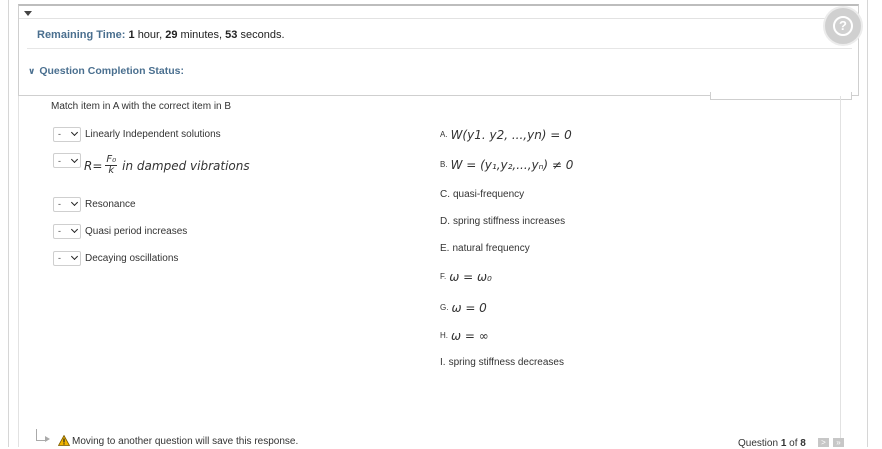 This screenshot has height=449, width=882. What do you see at coordinates (838, 442) in the screenshot?
I see `last-question-button: »` at bounding box center [838, 442].